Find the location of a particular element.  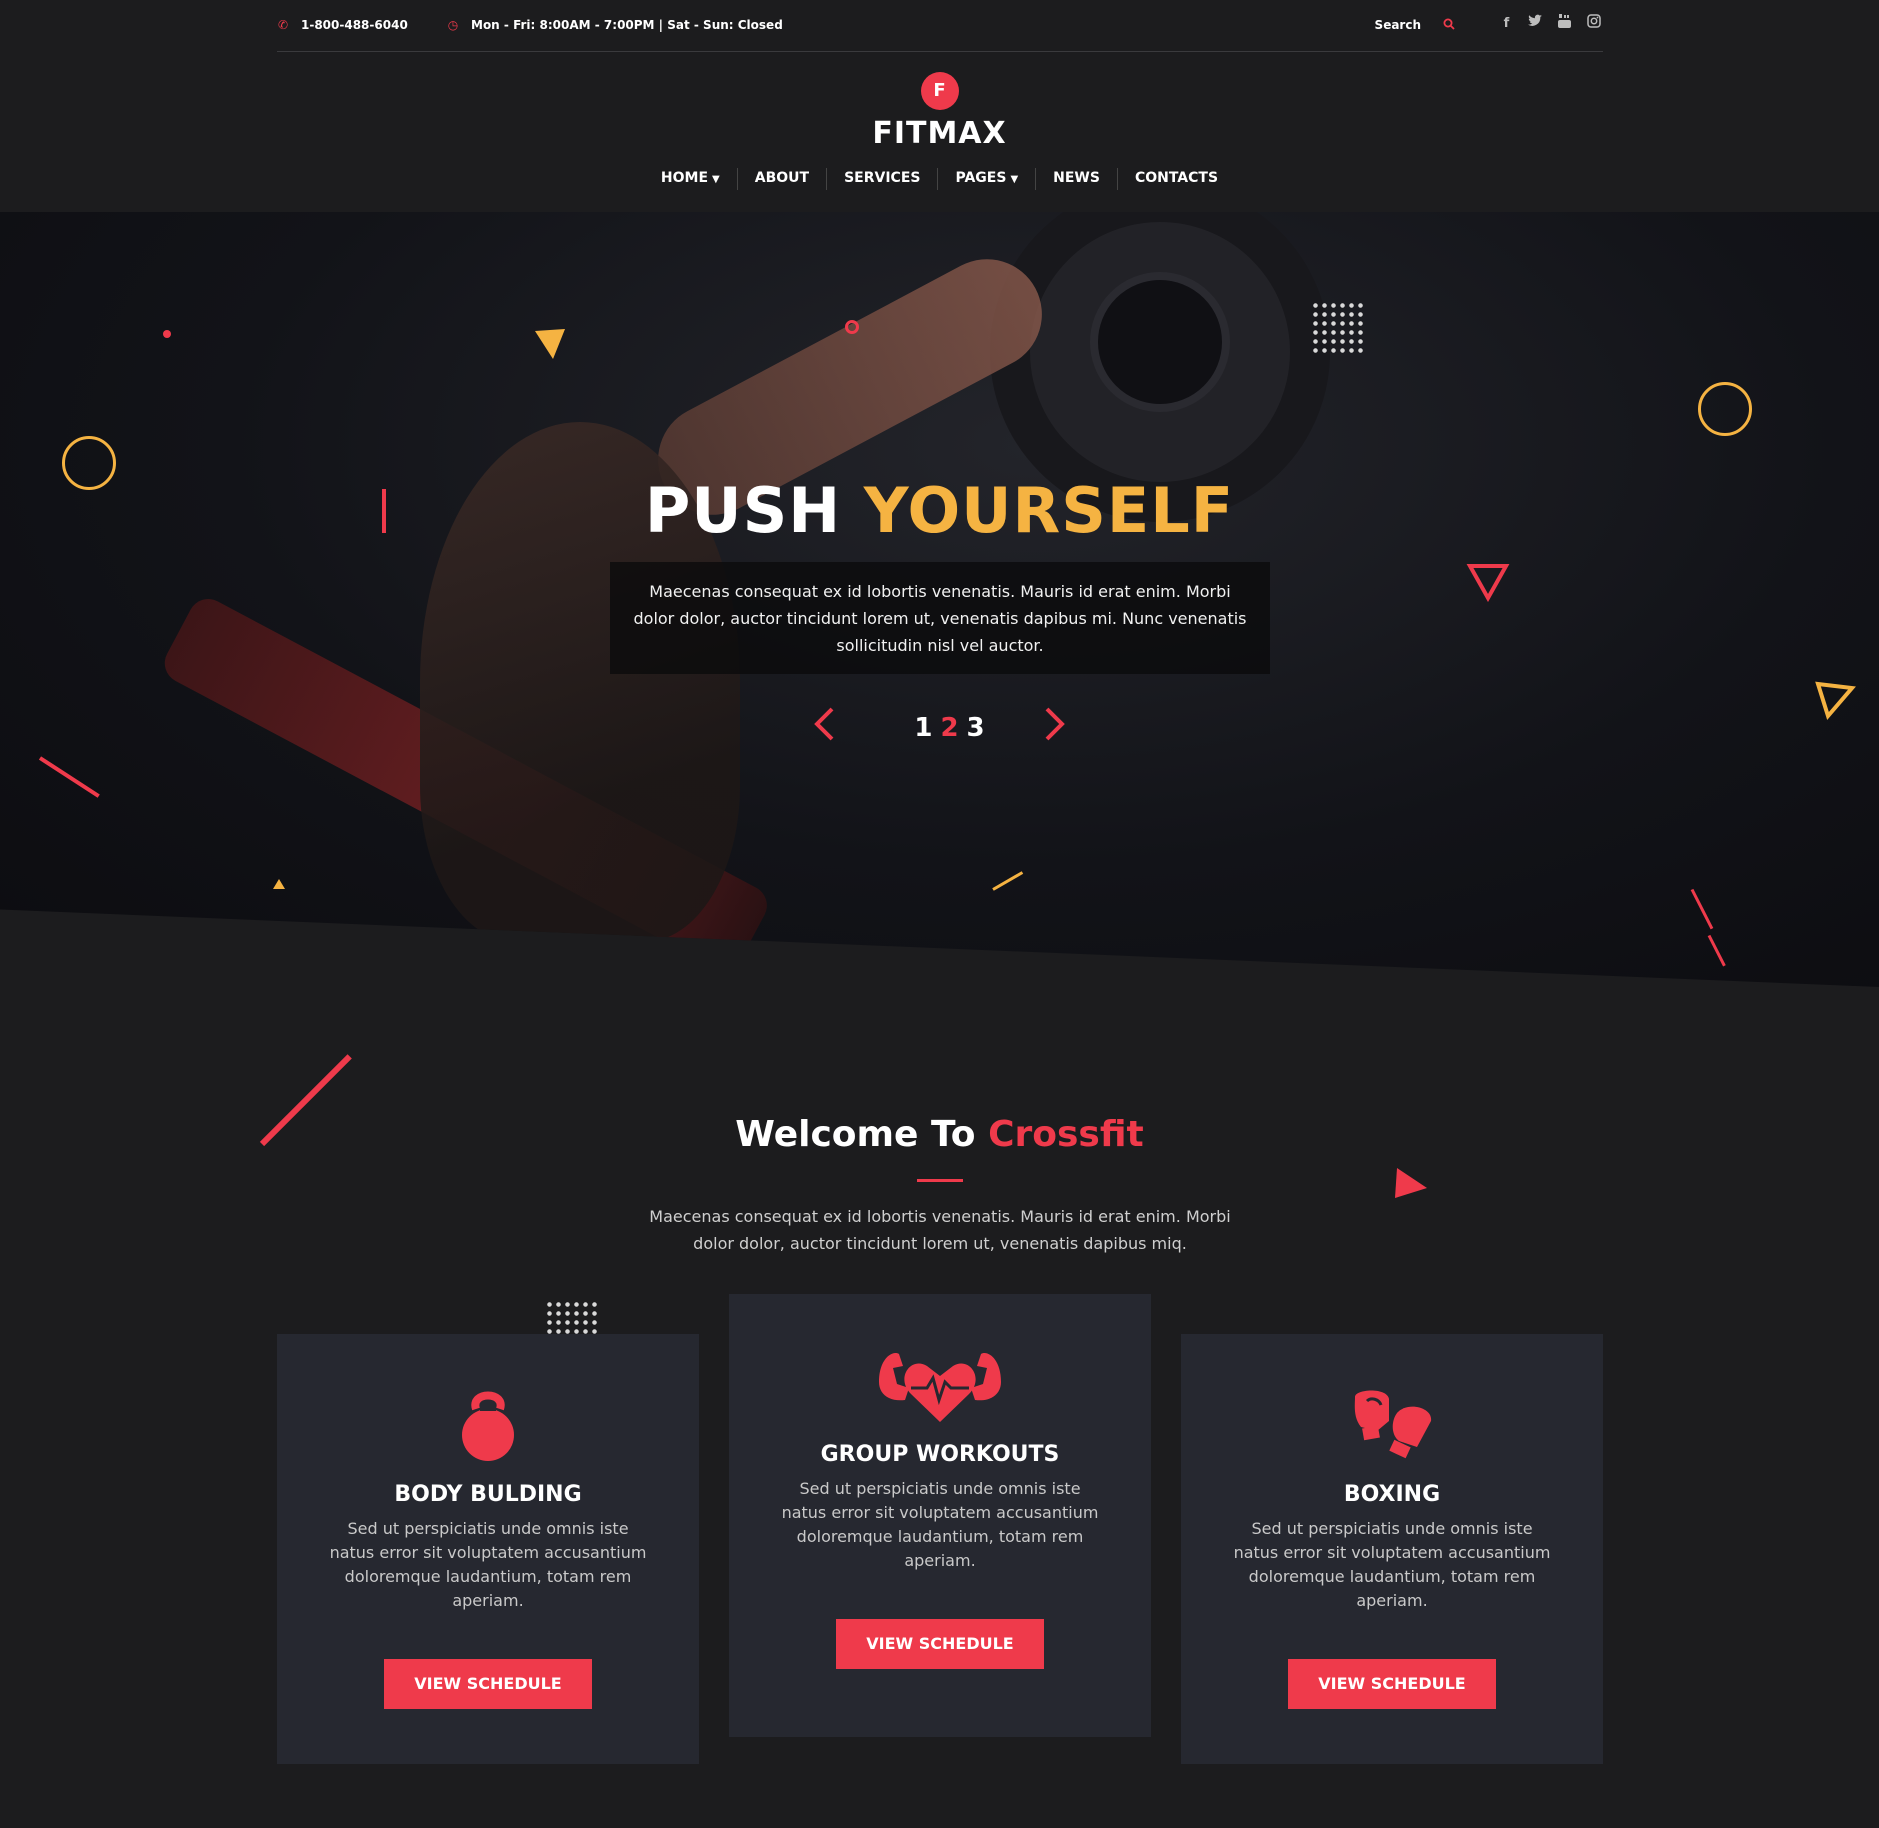

welcome-title-main: Welcome To is located at coordinates (855, 1134).